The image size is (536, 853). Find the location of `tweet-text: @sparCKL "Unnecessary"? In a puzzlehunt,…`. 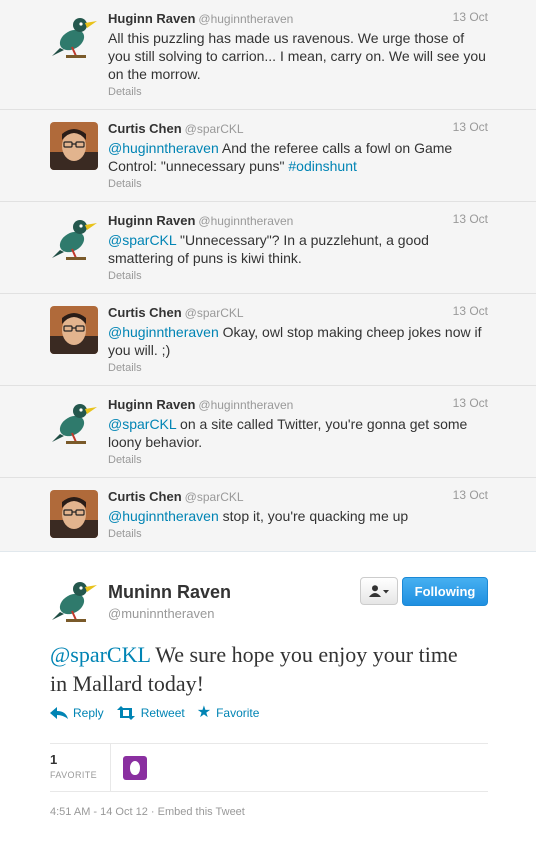

tweet-text: @sparCKL "Unnecessary"? In a puzzlehunt,… is located at coordinates (298, 249).